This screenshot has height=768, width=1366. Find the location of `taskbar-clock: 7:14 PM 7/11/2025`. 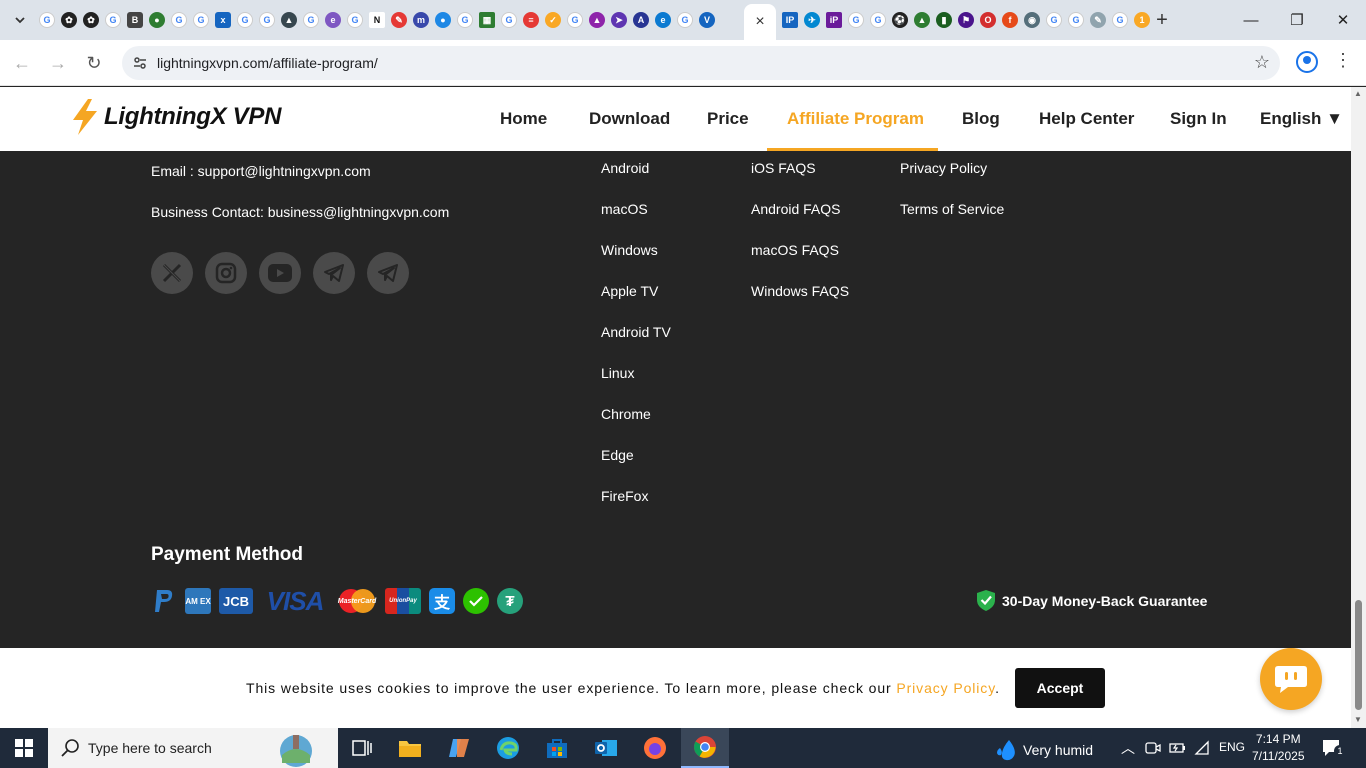

taskbar-clock: 7:14 PM 7/11/2025 is located at coordinates (1278, 748).